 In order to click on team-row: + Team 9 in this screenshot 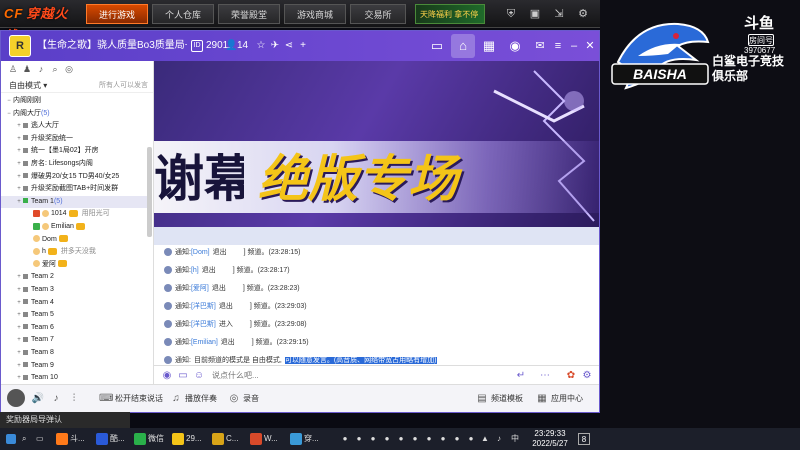, I will do `click(75, 366)`.